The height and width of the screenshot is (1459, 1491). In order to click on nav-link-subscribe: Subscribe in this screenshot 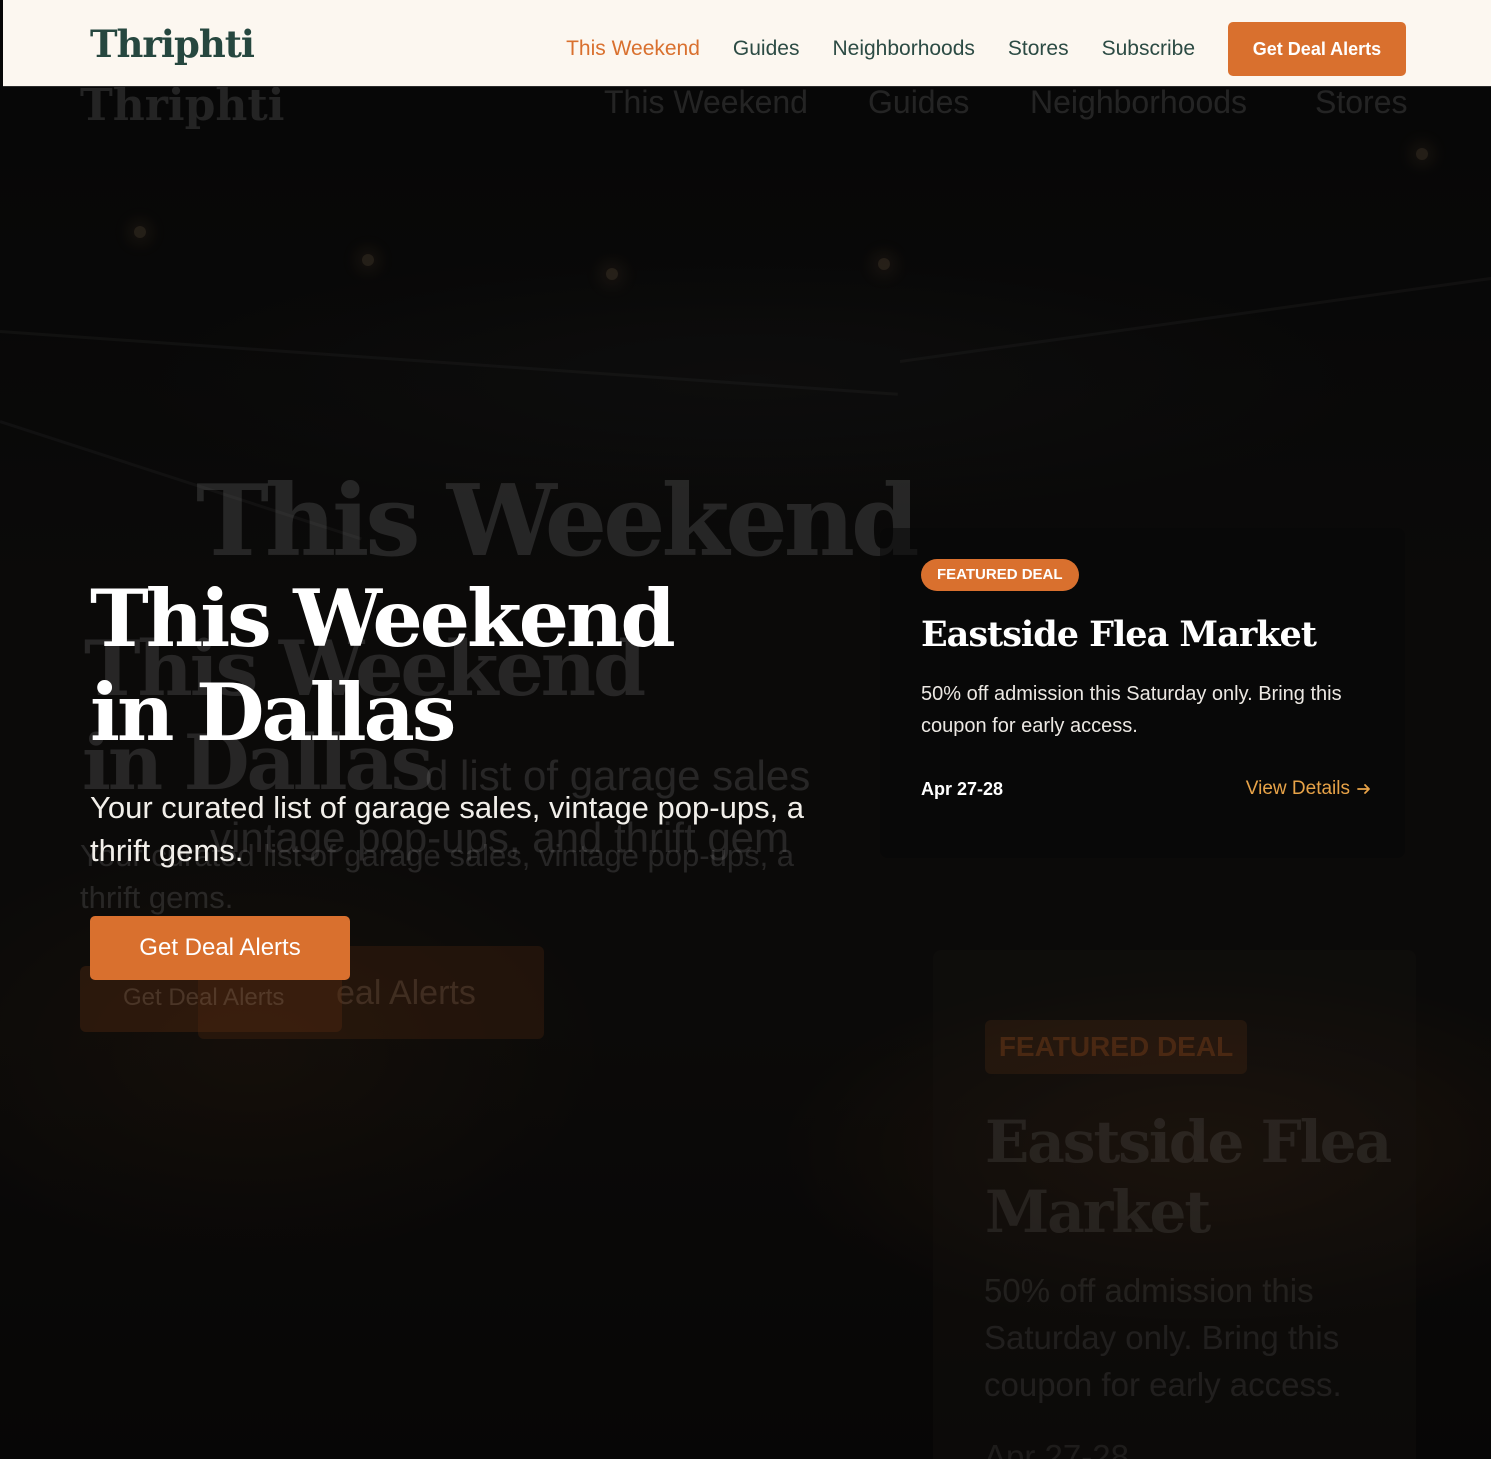, I will do `click(1148, 49)`.